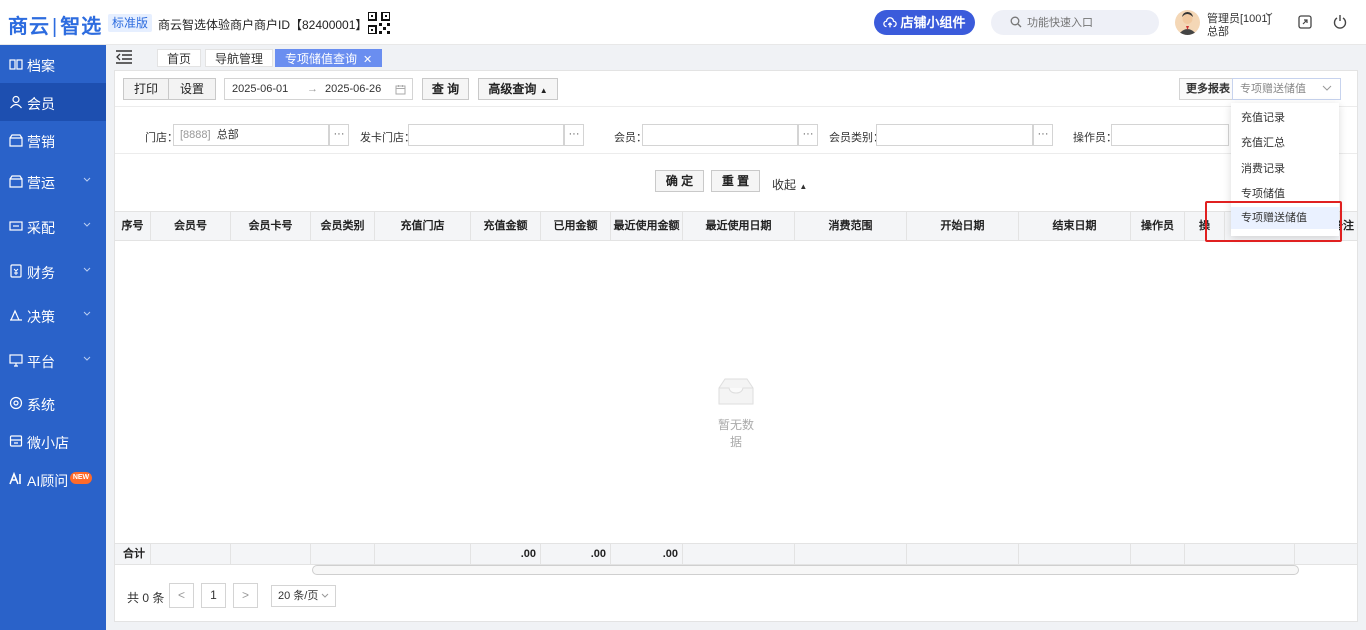 The width and height of the screenshot is (1366, 630). What do you see at coordinates (206, 25) in the screenshot?
I see `merchant-name: 商云智选体验商户` at bounding box center [206, 25].